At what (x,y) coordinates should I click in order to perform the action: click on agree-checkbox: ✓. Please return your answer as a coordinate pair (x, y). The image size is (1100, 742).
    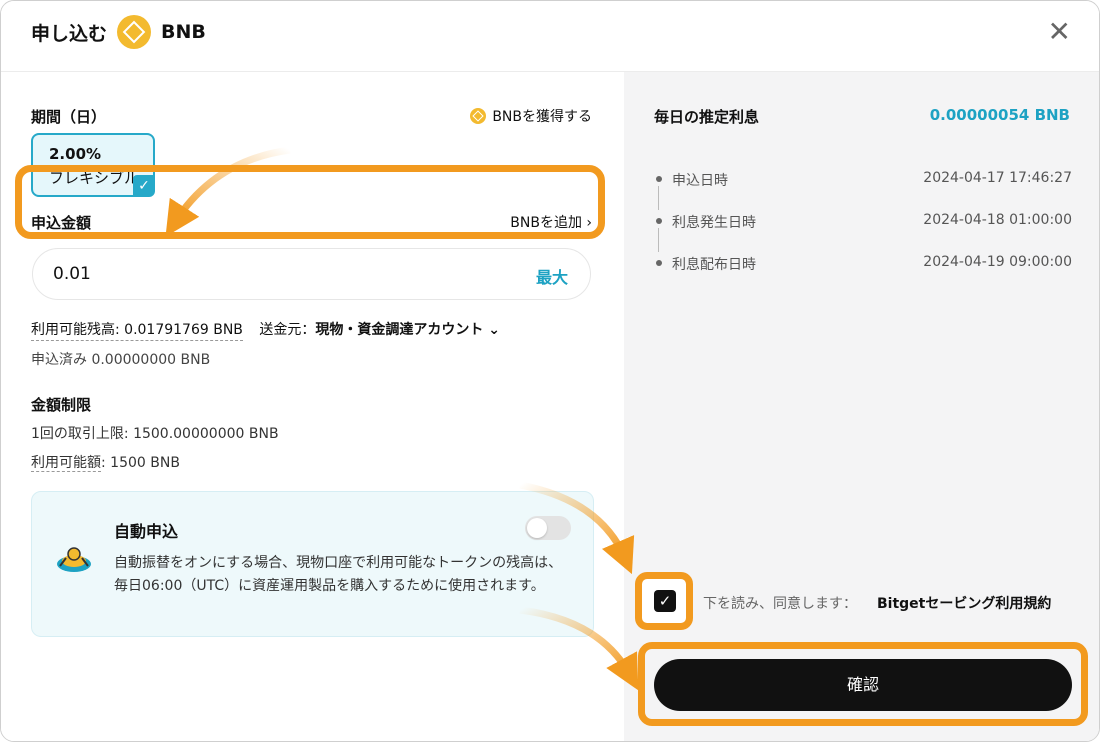
    Looking at the image, I should click on (665, 601).